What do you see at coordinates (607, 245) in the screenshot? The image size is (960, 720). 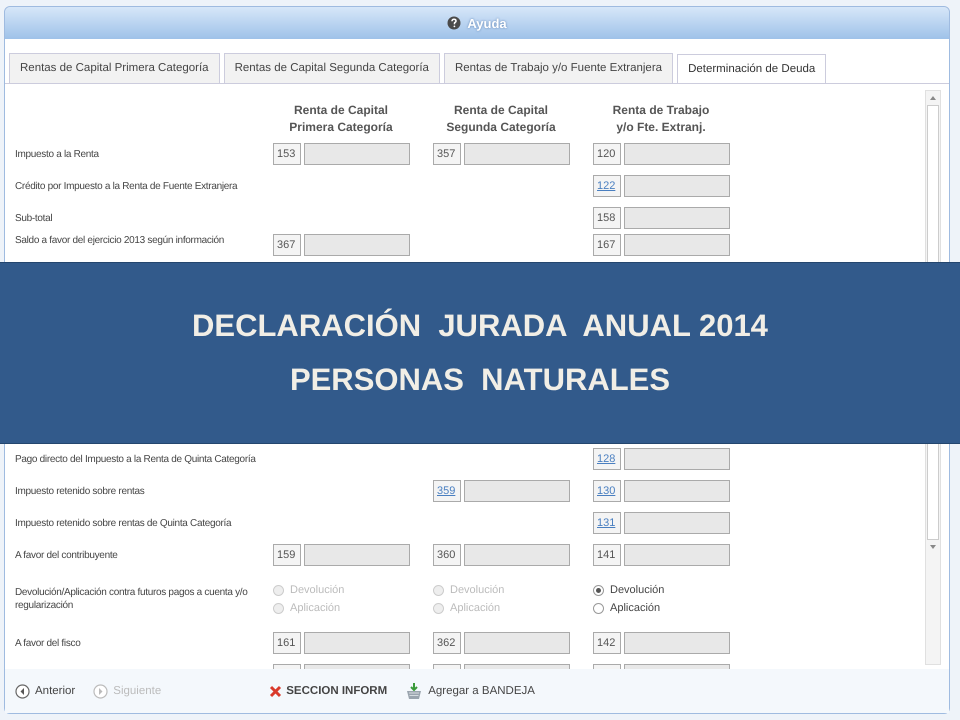 I see `code-field: 167` at bounding box center [607, 245].